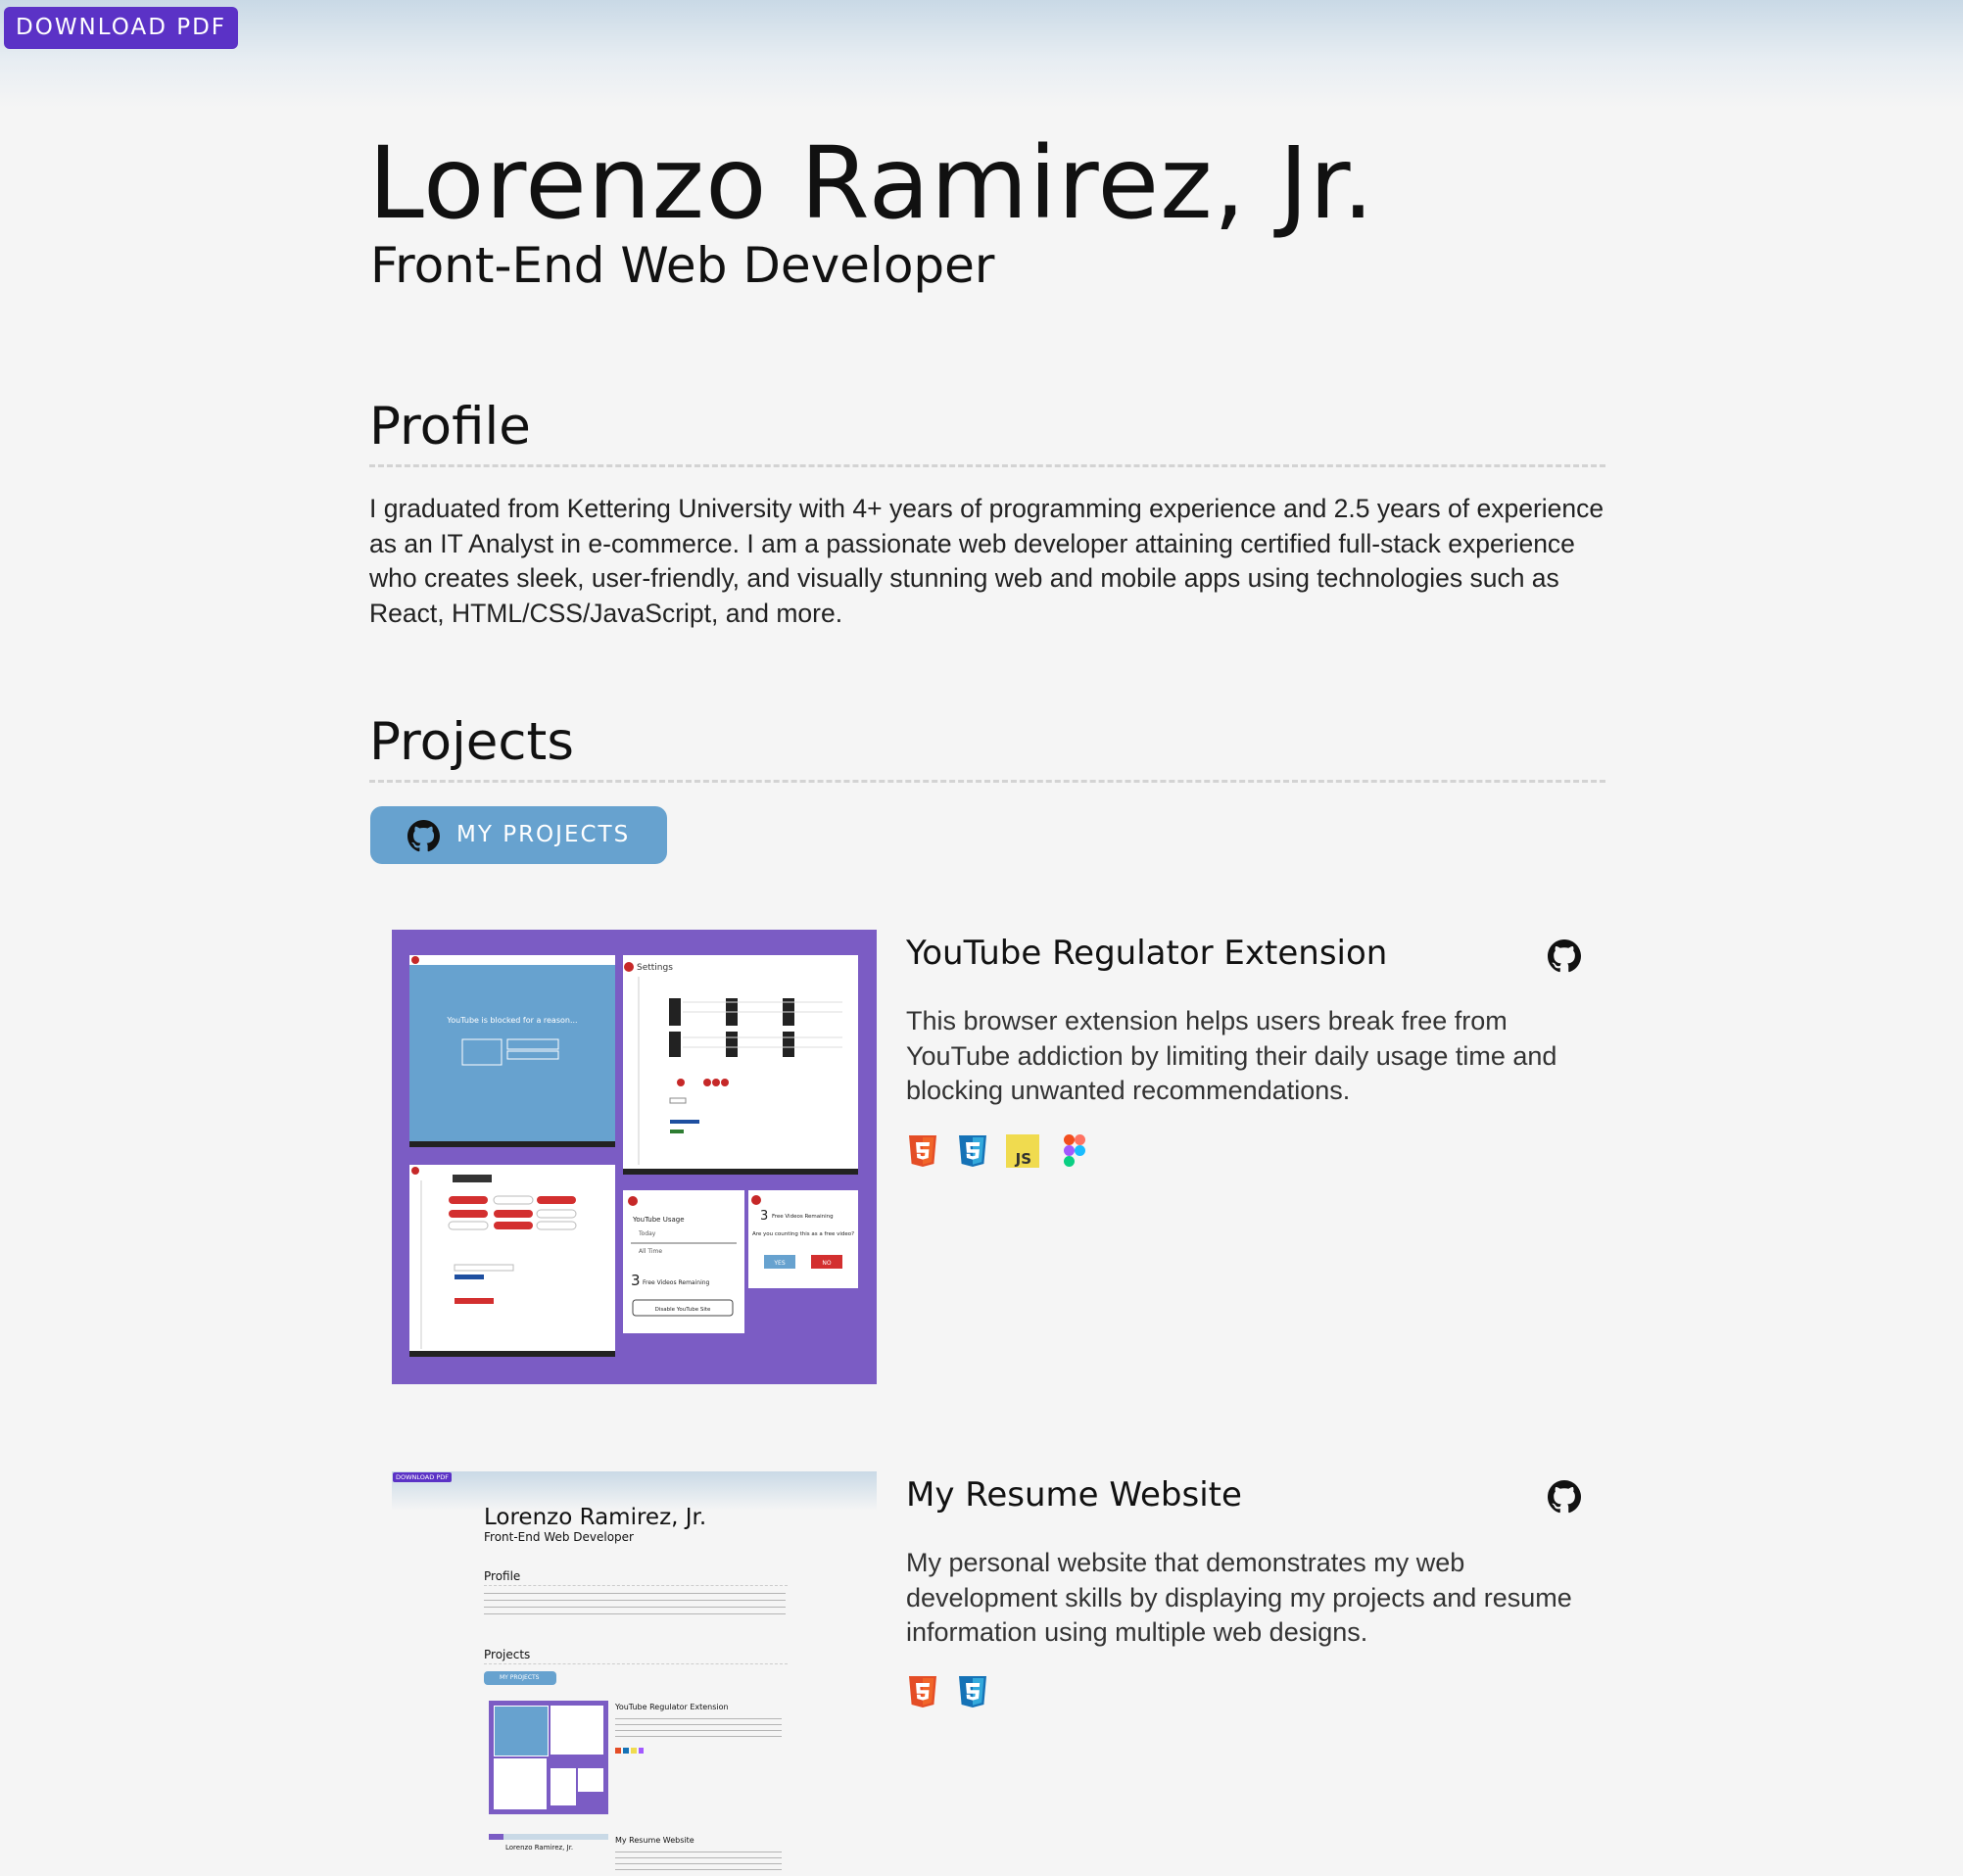  Describe the element at coordinates (503, 1576) in the screenshot. I see `thumbnail-profile-heading: Profile` at that location.